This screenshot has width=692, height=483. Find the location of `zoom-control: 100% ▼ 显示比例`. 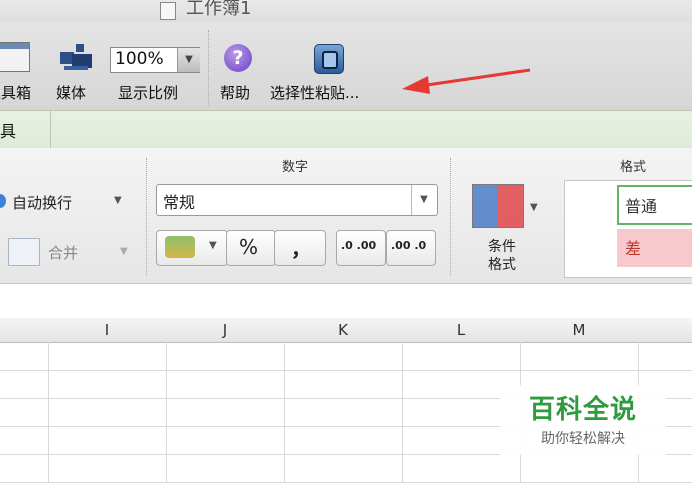

zoom-control: 100% ▼ 显示比例 is located at coordinates (156, 66).